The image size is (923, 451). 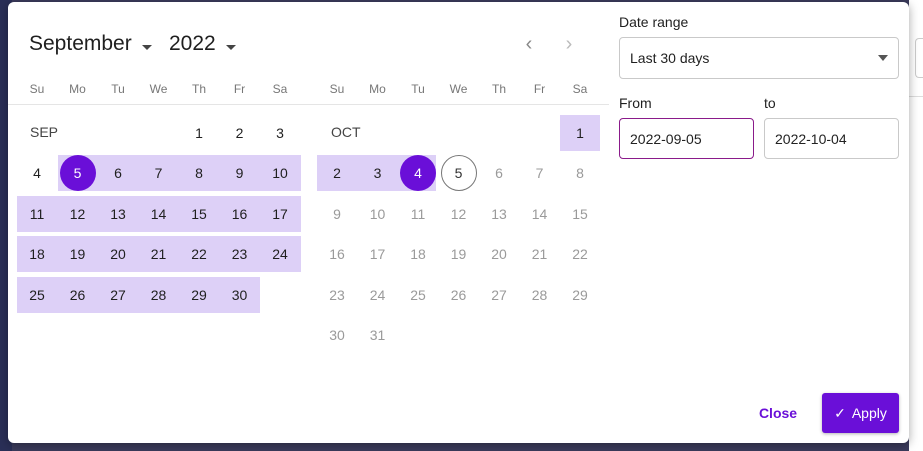 I want to click on calendar-day-left-21: 21, so click(x=159, y=254).